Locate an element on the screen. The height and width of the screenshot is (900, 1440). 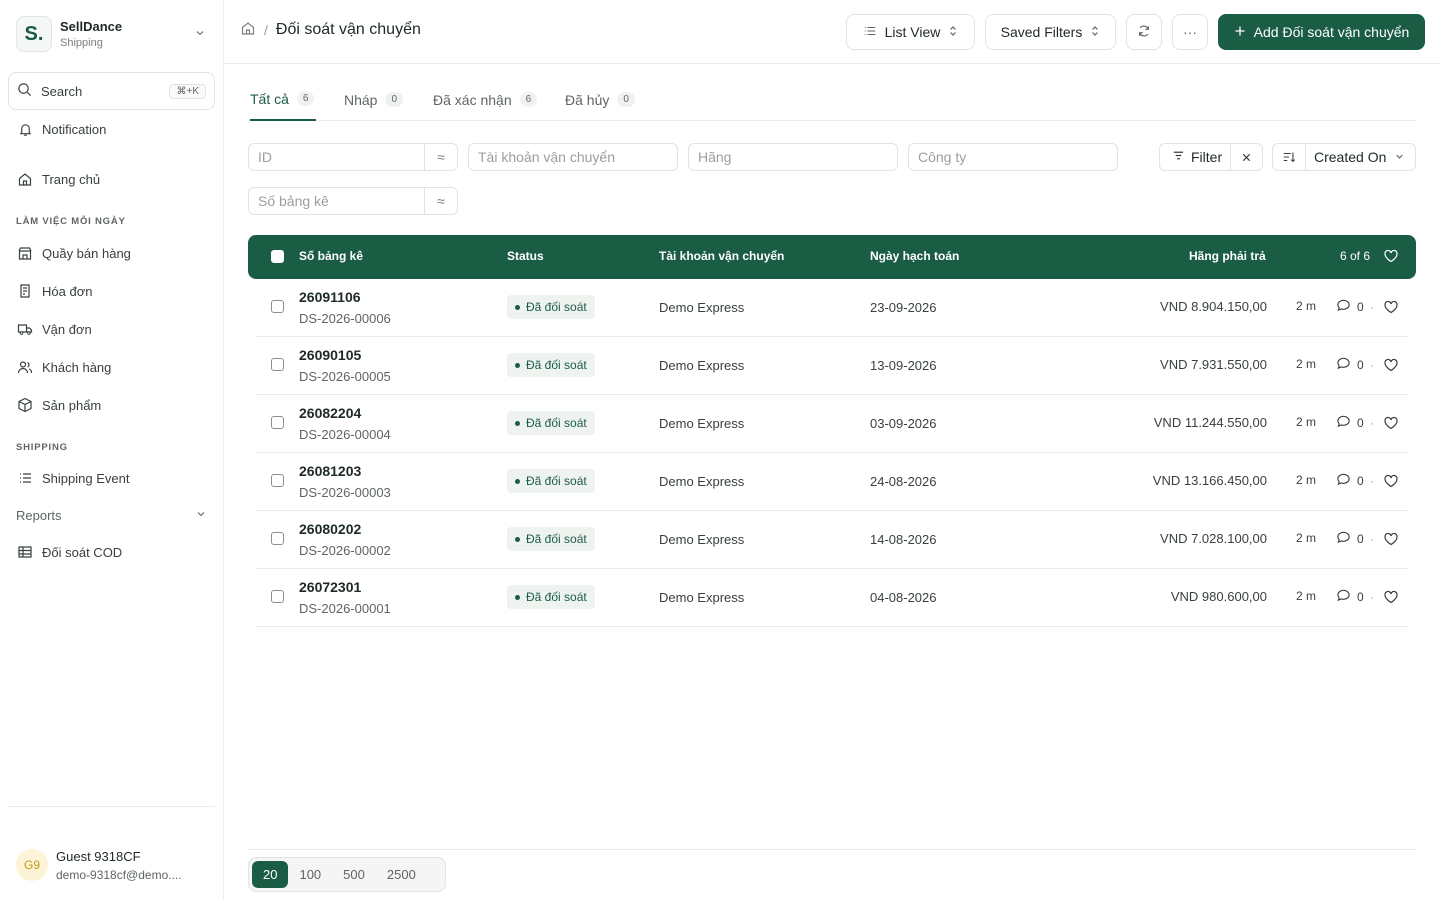
tab-label: Nháp is located at coordinates (361, 99).